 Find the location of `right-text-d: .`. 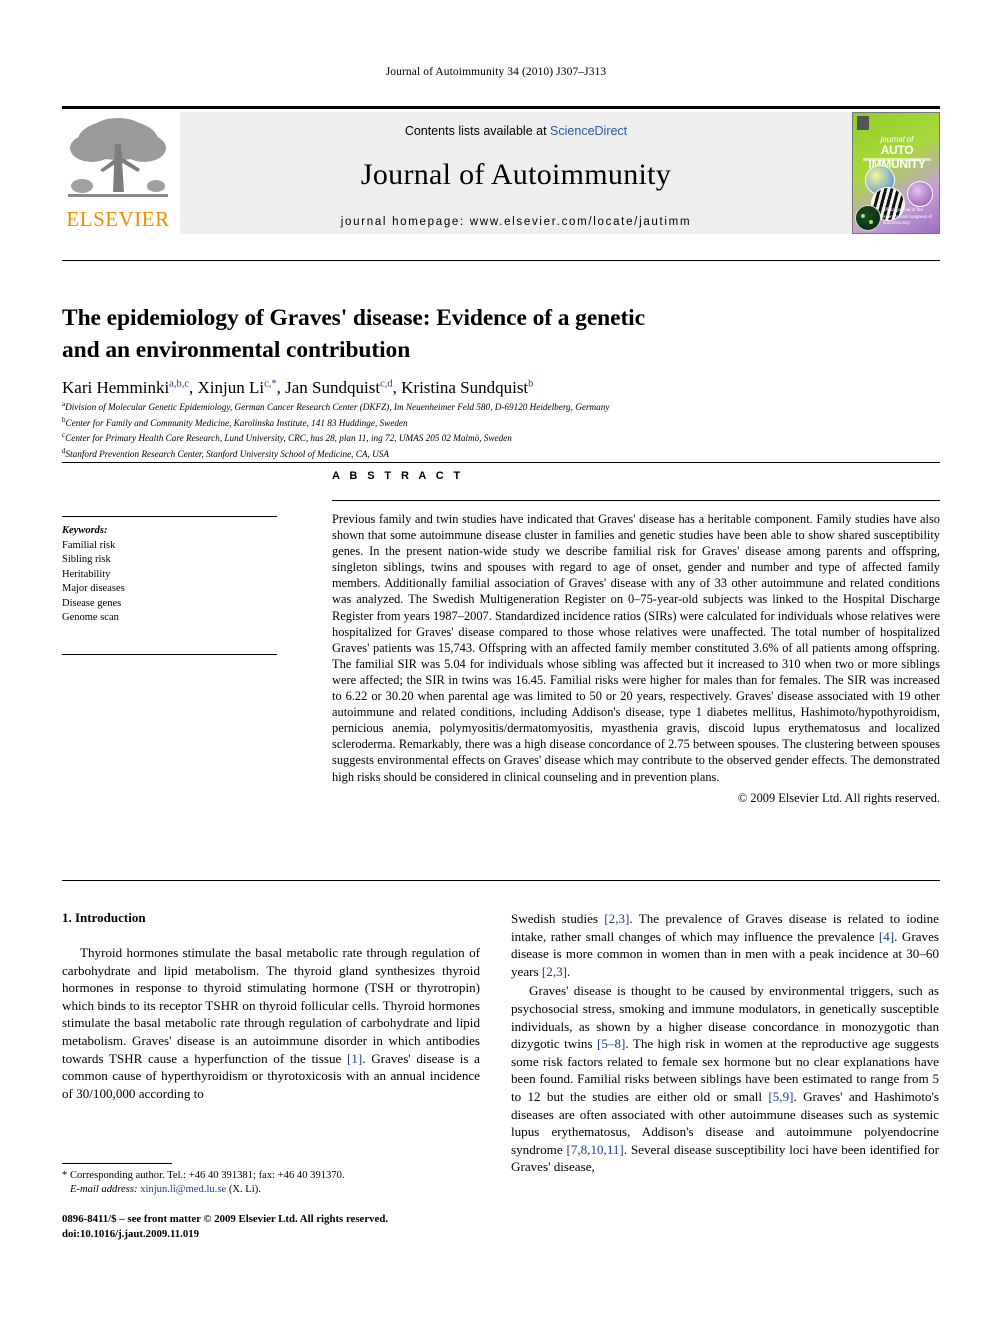

right-text-d: . is located at coordinates (569, 971).